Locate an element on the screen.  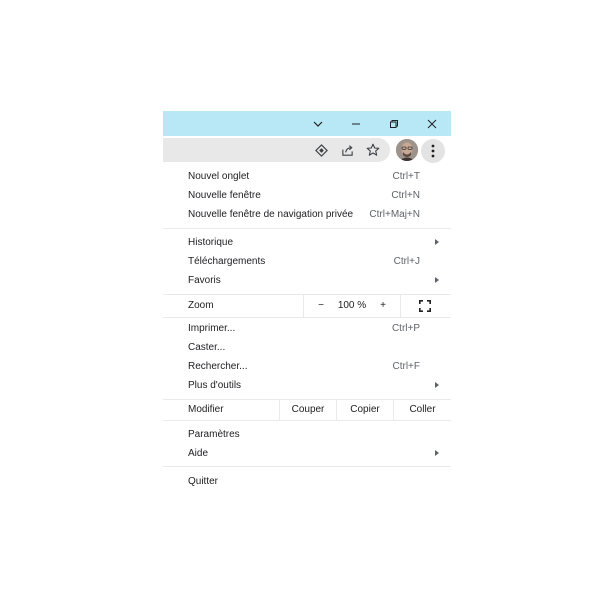
tab-search-button is located at coordinates (318, 123).